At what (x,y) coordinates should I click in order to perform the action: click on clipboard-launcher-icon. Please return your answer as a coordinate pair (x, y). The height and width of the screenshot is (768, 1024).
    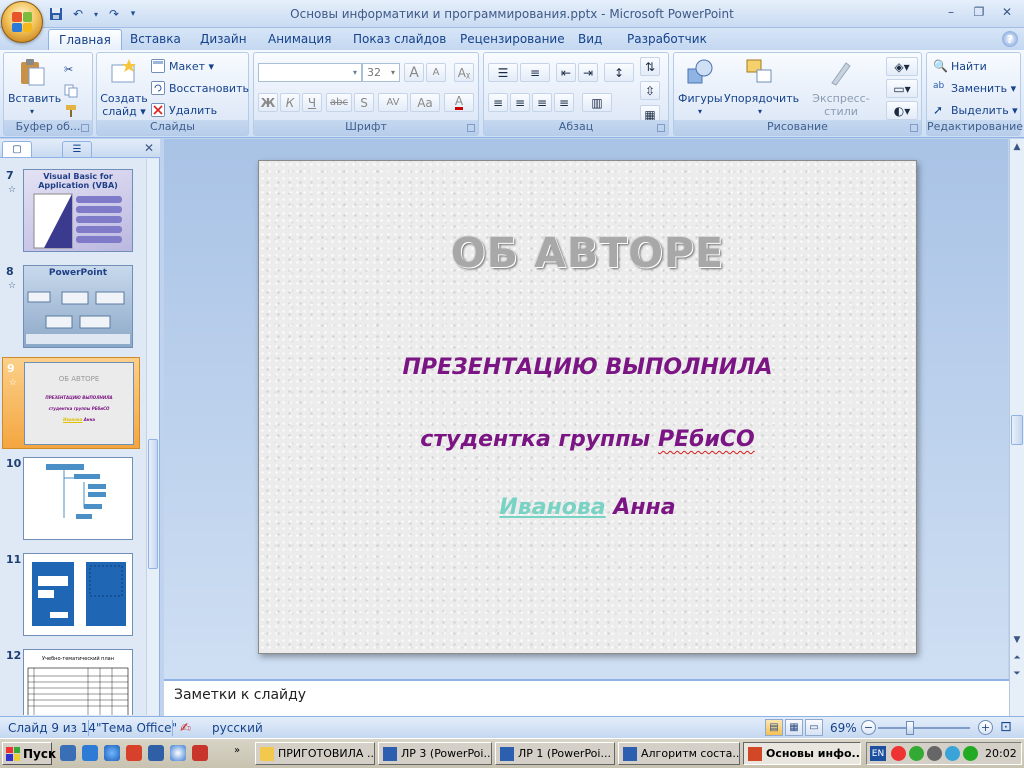
    Looking at the image, I should click on (85, 128).